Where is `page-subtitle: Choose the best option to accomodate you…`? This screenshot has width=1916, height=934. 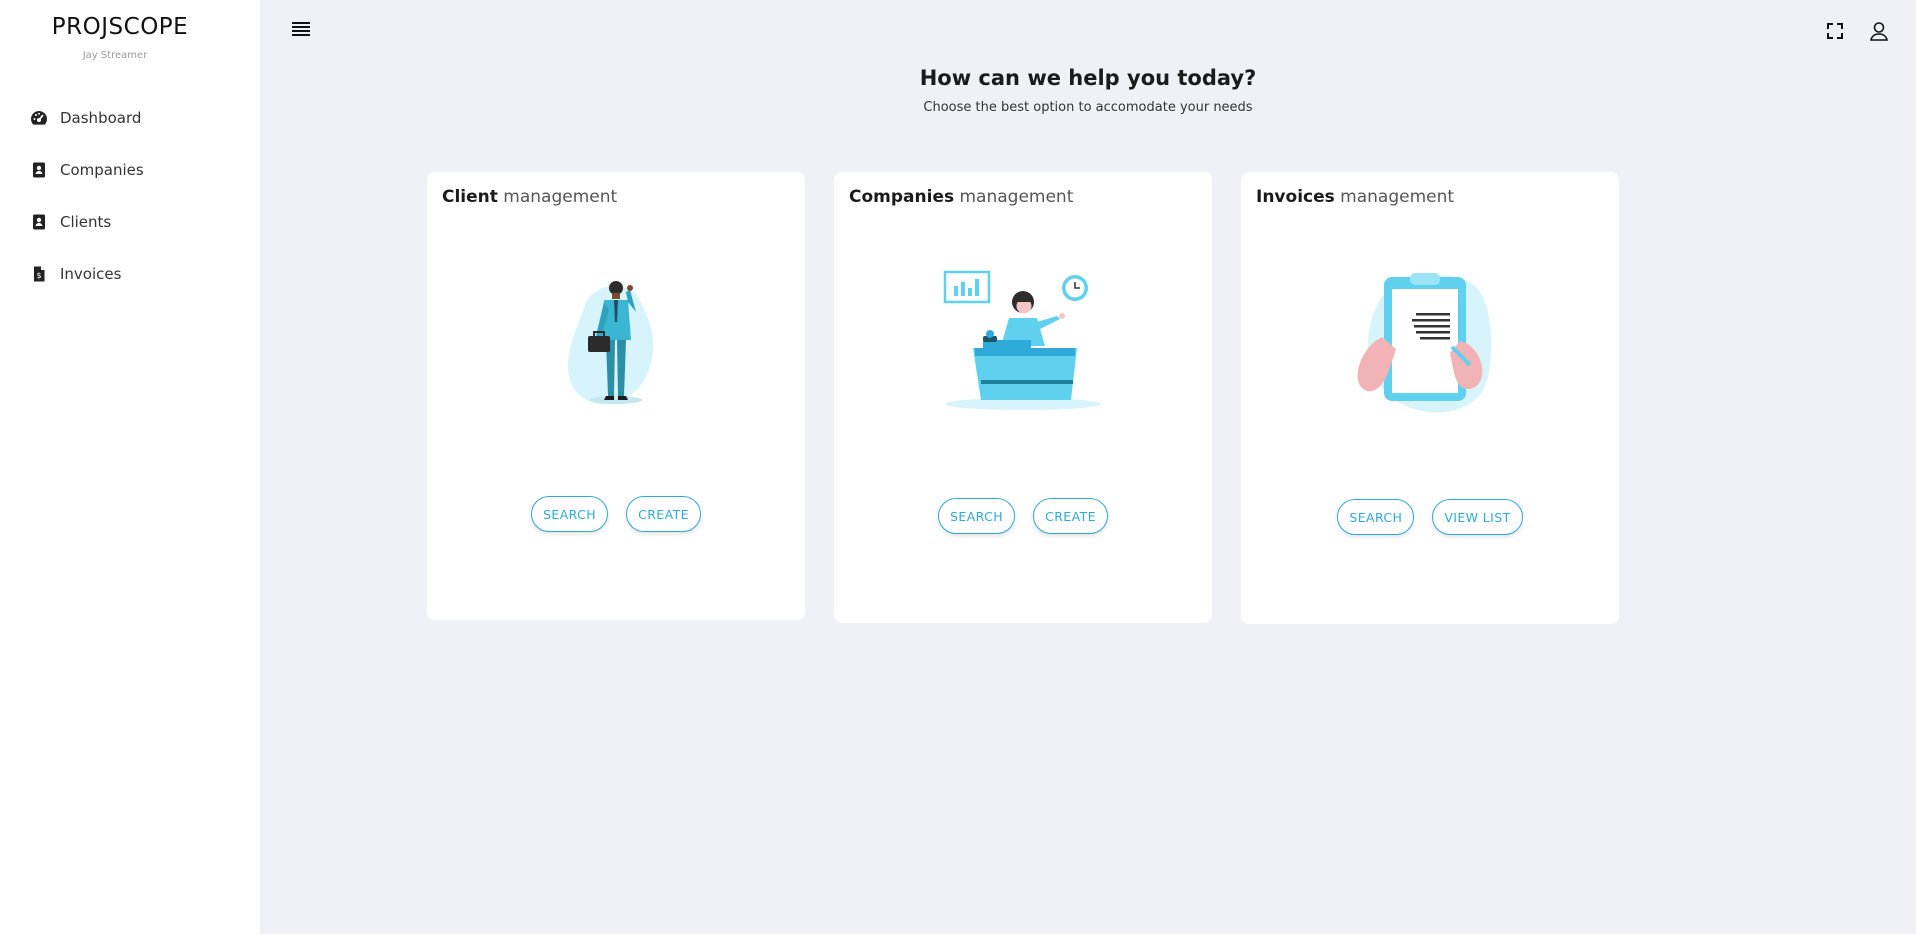
page-subtitle: Choose the best option to accomodate you… is located at coordinates (1088, 107).